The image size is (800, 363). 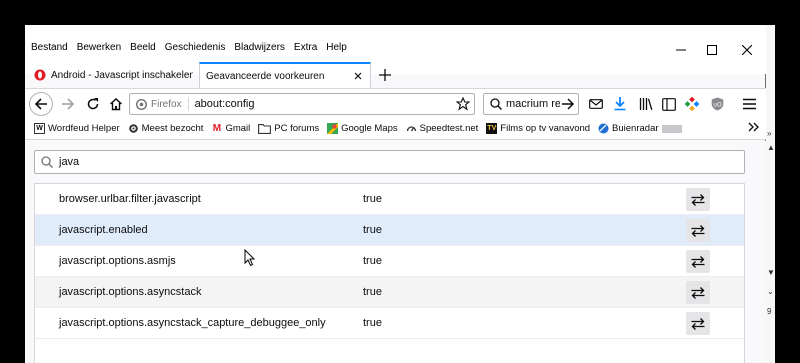 I want to click on chevron-double-right-icon, so click(x=754, y=127).